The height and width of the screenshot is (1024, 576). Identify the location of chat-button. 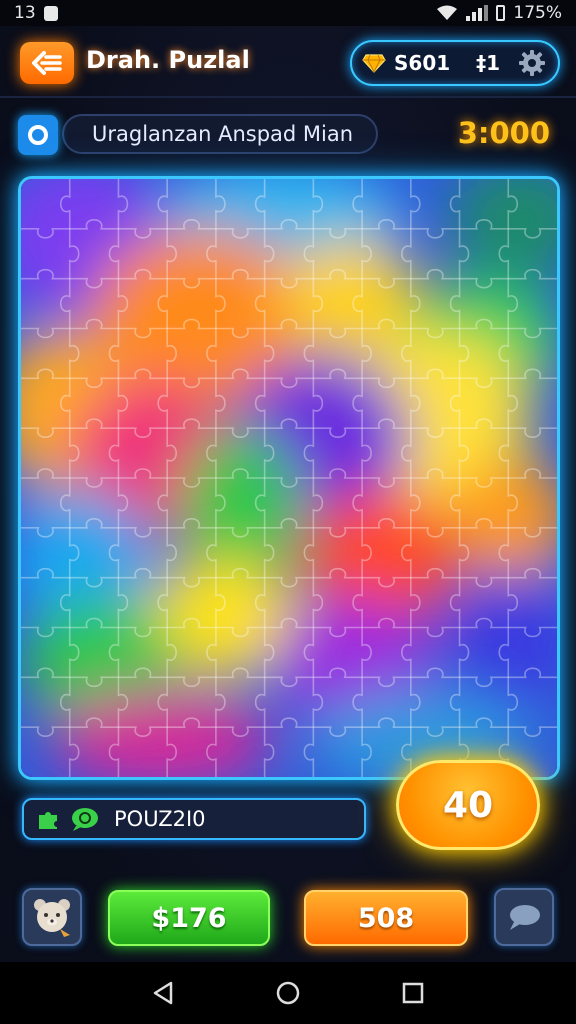
(524, 917).